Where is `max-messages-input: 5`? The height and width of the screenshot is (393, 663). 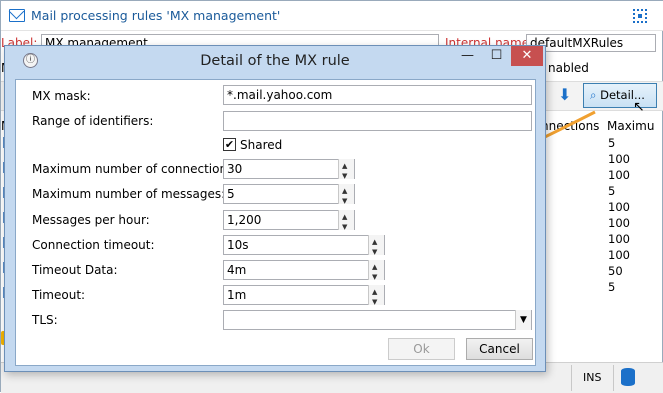
max-messages-input: 5 is located at coordinates (289, 196).